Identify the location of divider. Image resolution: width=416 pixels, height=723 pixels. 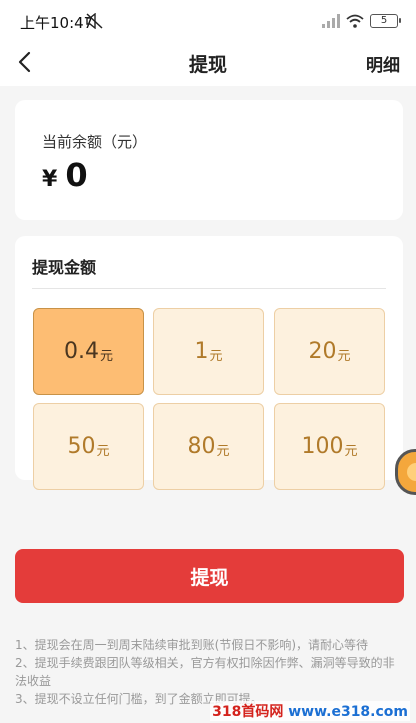
(209, 288).